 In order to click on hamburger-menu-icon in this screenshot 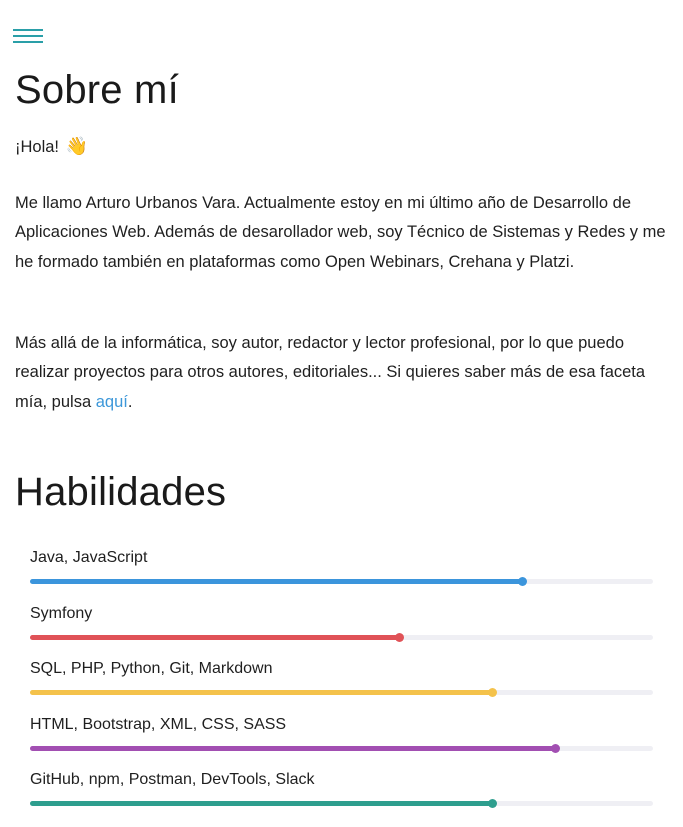, I will do `click(28, 37)`.